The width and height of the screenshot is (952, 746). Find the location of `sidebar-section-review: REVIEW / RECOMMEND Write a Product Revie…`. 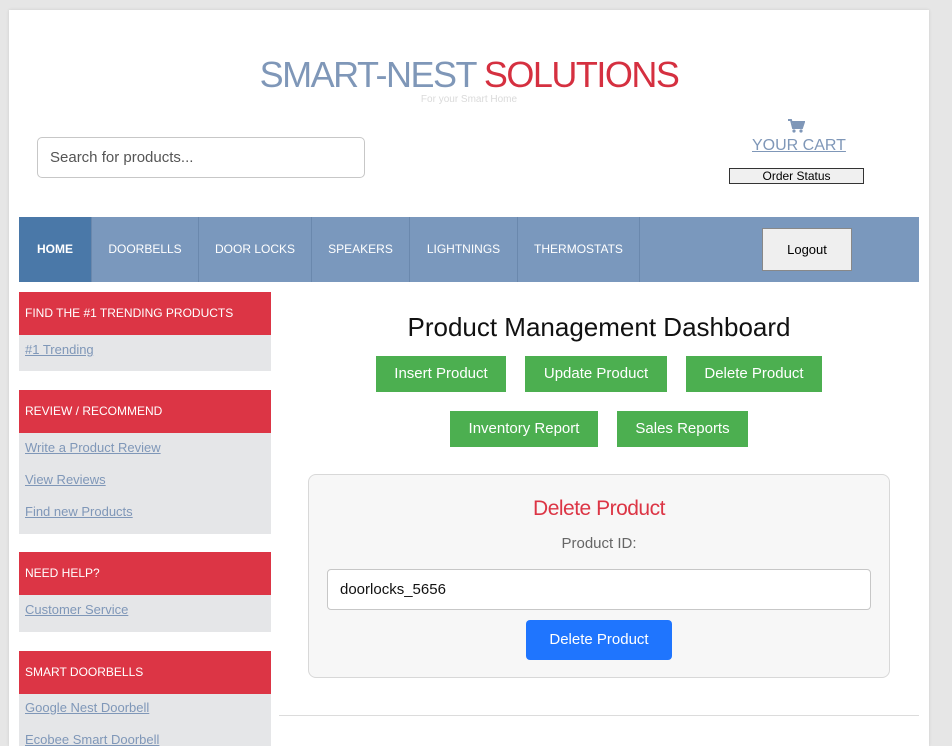

sidebar-section-review: REVIEW / RECOMMEND Write a Product Revie… is located at coordinates (145, 462).